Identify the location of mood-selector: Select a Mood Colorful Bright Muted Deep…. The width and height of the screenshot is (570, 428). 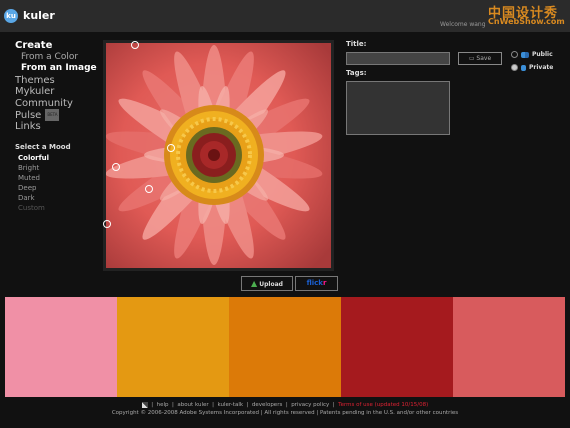
(43, 178).